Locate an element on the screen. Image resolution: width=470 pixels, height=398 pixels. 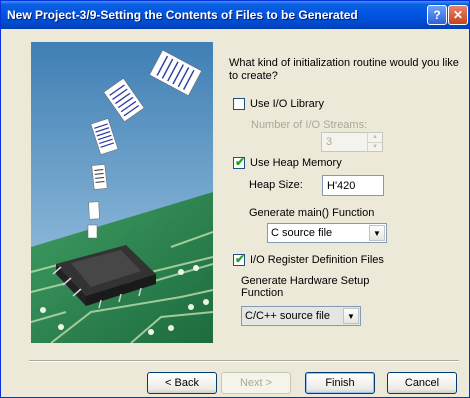
heap-size-label: Heap Size: is located at coordinates (276, 185).